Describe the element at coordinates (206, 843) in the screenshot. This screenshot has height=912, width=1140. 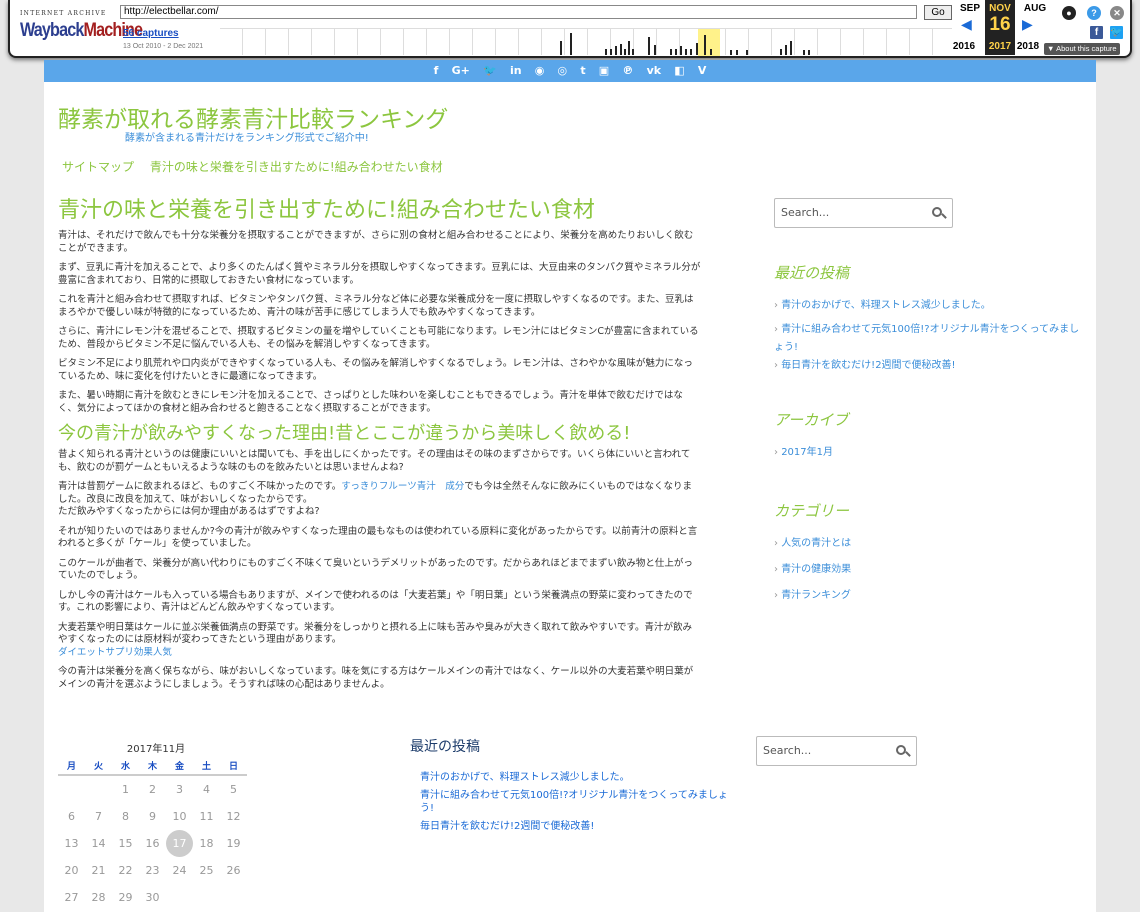
I see `calendar-day: 18` at that location.